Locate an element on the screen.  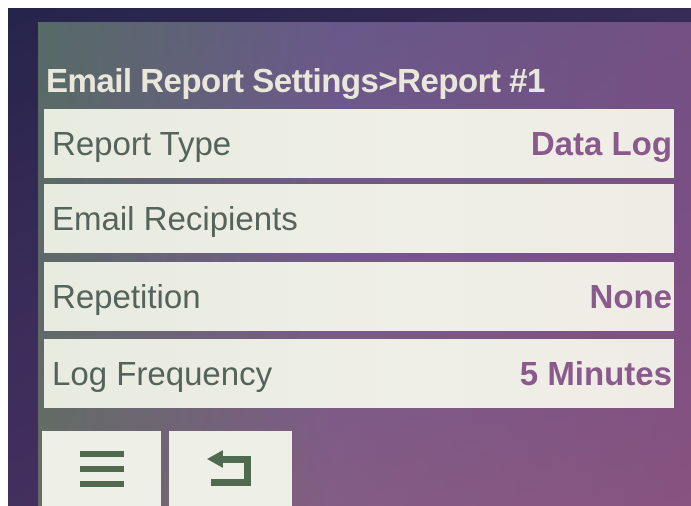
setting-row-repetition: Repetition None is located at coordinates (359, 296).